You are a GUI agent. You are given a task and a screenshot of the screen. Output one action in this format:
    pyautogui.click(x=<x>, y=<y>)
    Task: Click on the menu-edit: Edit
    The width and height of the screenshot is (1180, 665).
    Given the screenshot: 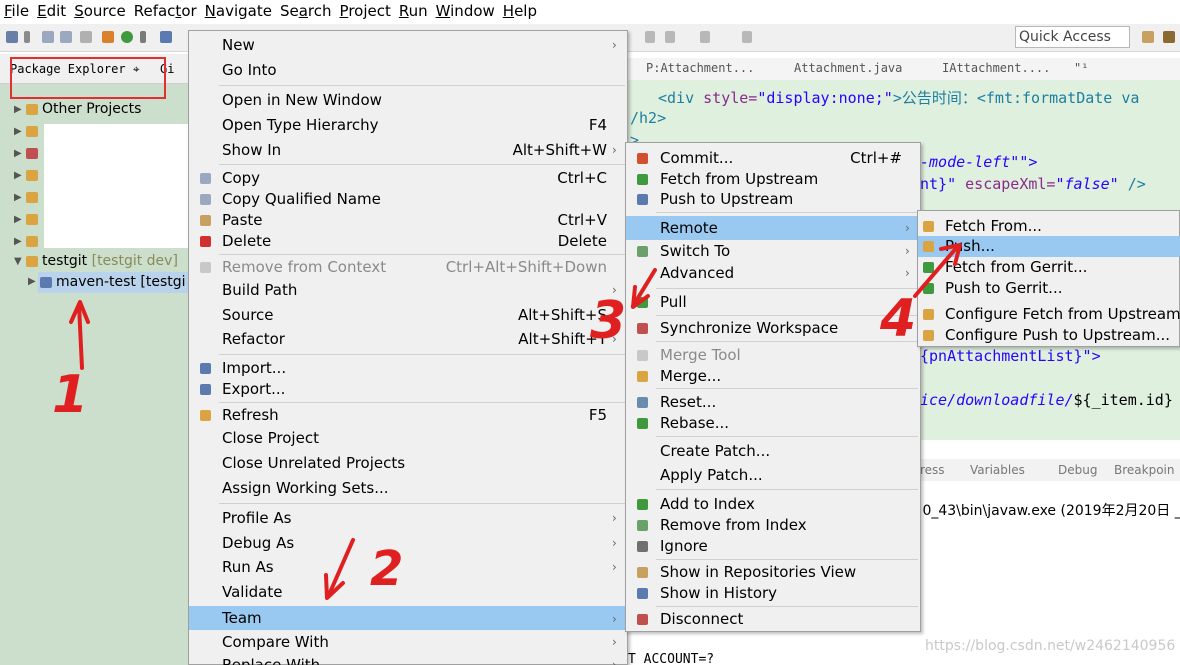 What is the action you would take?
    pyautogui.click(x=51, y=11)
    